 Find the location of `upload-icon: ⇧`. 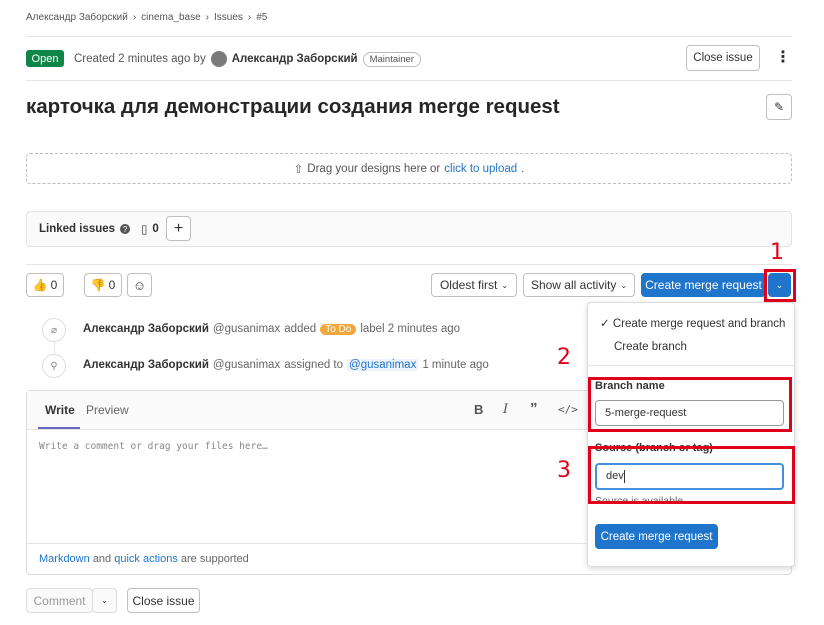

upload-icon: ⇧ is located at coordinates (298, 169).